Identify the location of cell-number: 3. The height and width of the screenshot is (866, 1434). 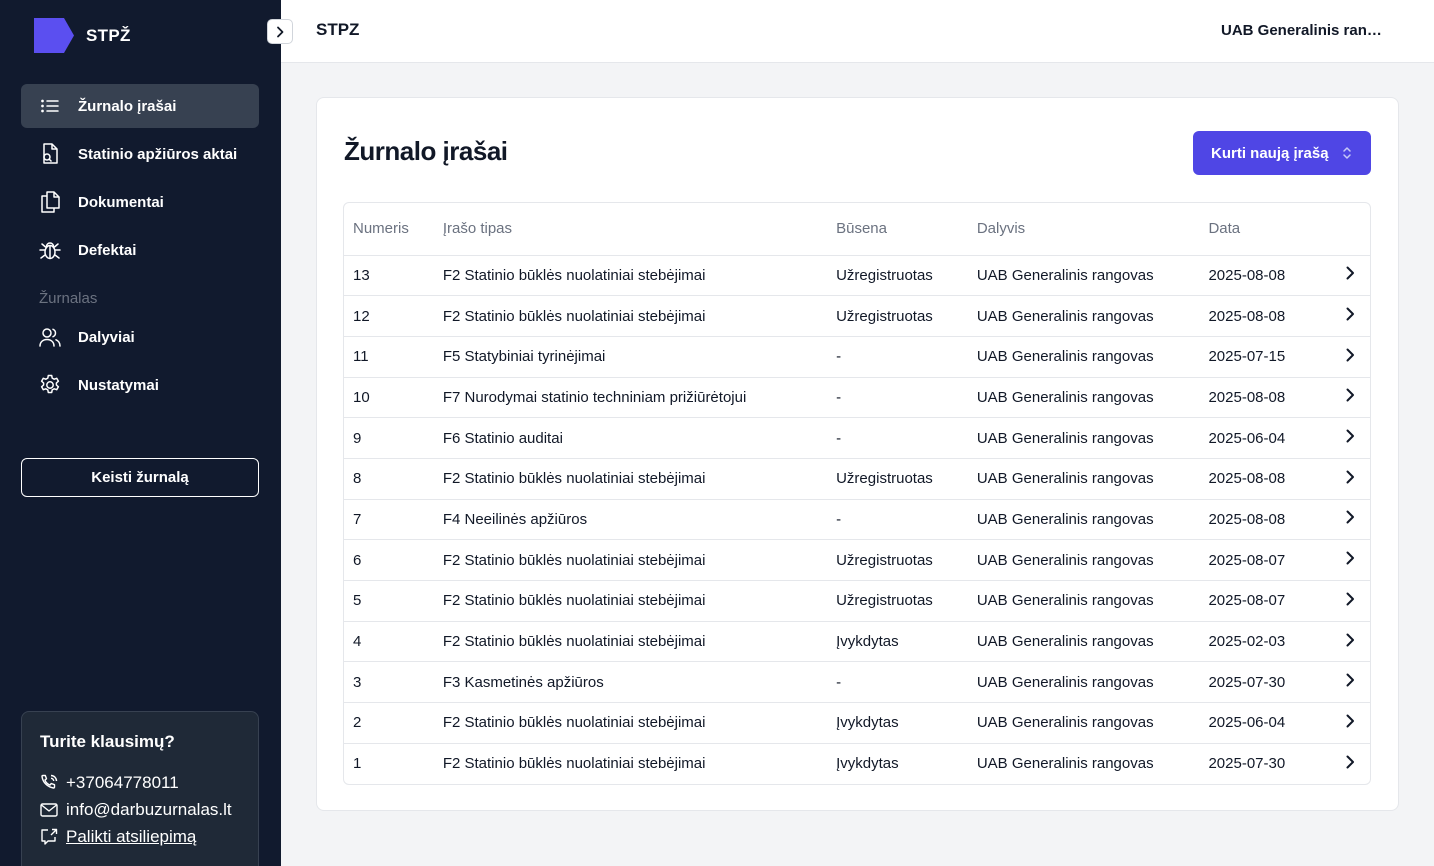
(389, 682).